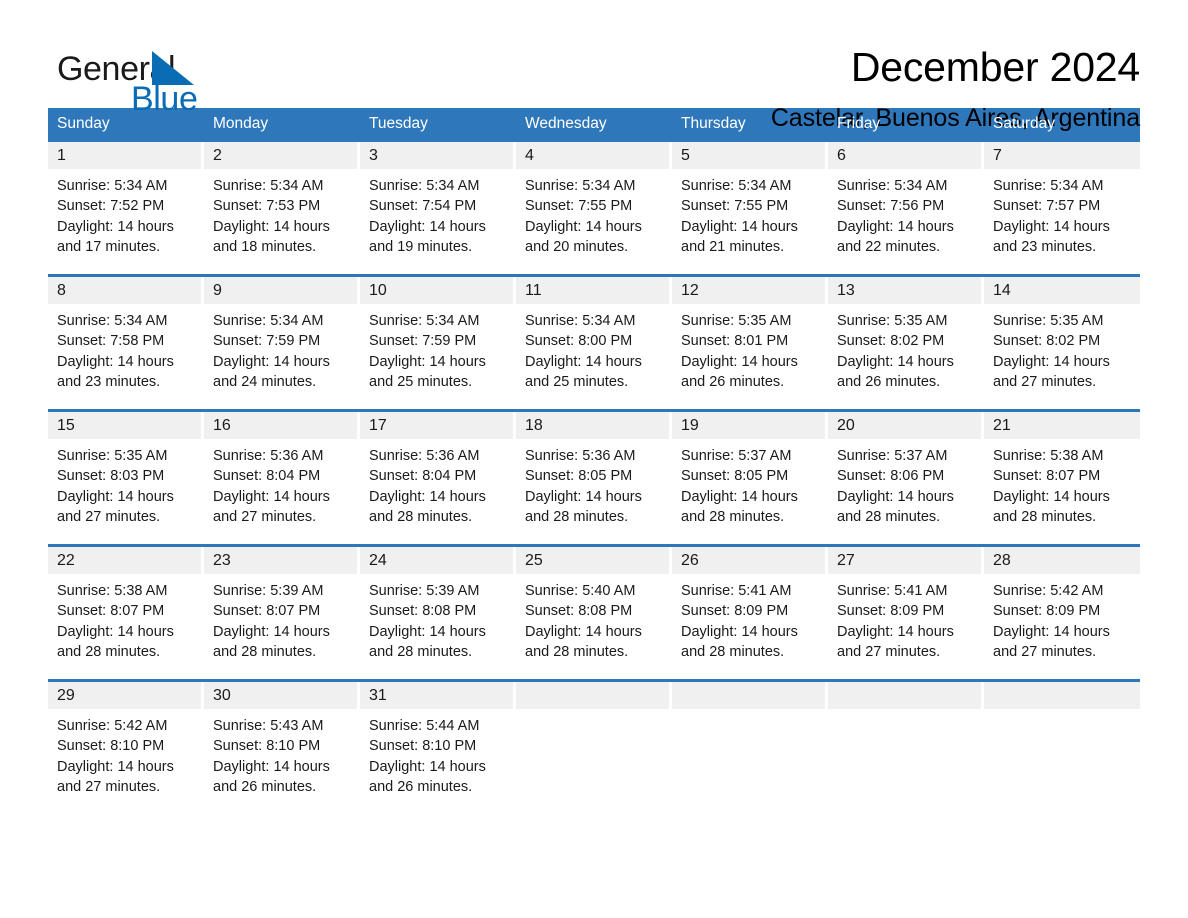 This screenshot has width=1188, height=918. Describe the element at coordinates (424, 456) in the screenshot. I see `sunrise-text: Sunrise: 5:36 AM` at that location.